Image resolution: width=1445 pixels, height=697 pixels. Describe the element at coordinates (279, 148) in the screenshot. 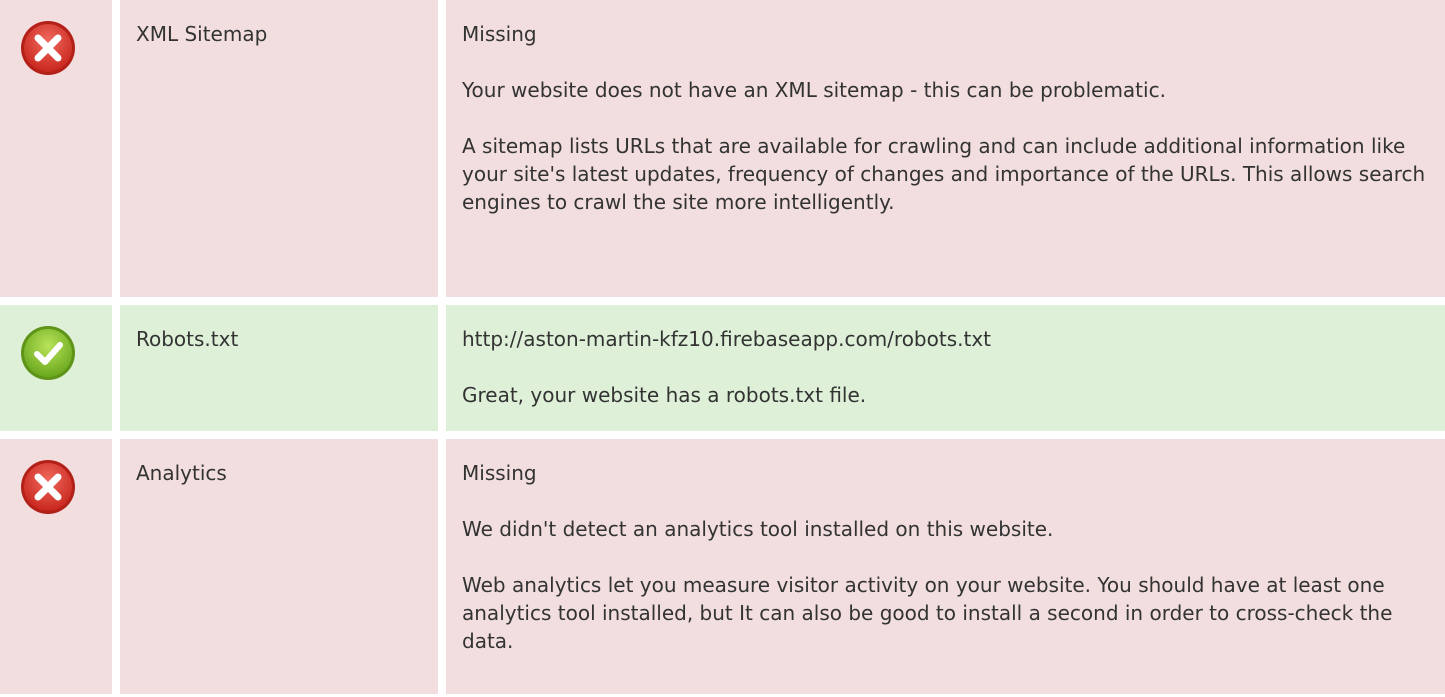

I see `check-name: XML Sitemap` at that location.